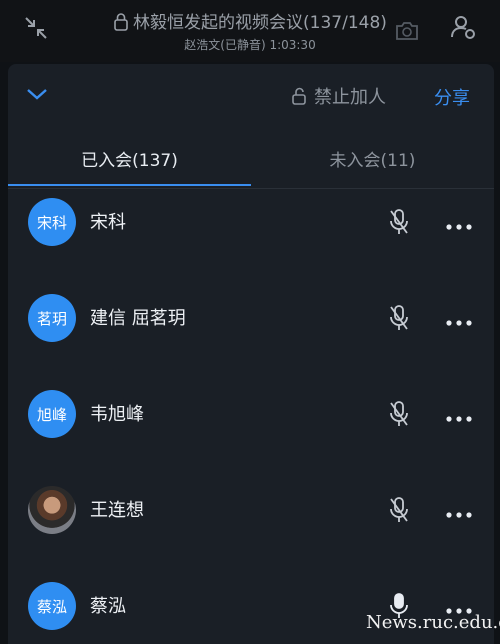  Describe the element at coordinates (260, 23) in the screenshot. I see `meeting-title-text: 林毅恒发起的视频会议(137/148)` at that location.